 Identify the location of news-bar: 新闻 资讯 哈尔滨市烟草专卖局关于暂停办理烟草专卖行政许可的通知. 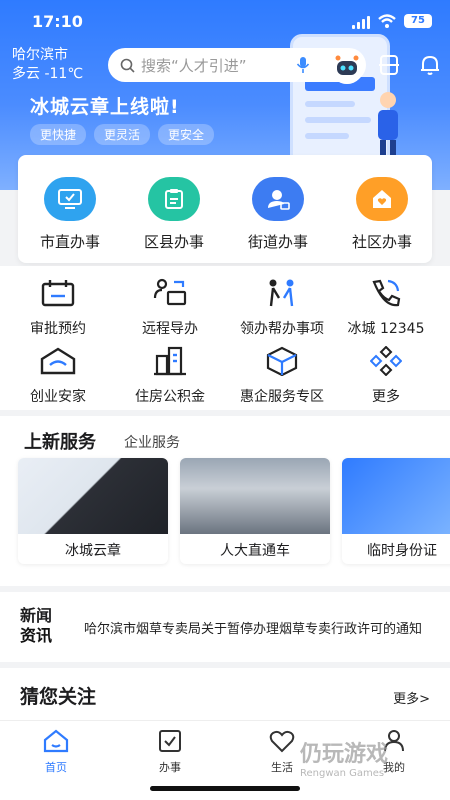
(225, 627).